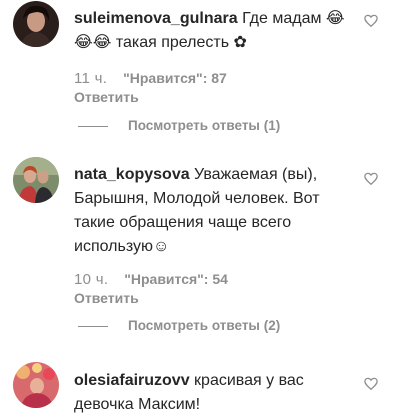 The width and height of the screenshot is (403, 419). Describe the element at coordinates (176, 279) in the screenshot. I see `likes-count: "Нравится": 54` at that location.